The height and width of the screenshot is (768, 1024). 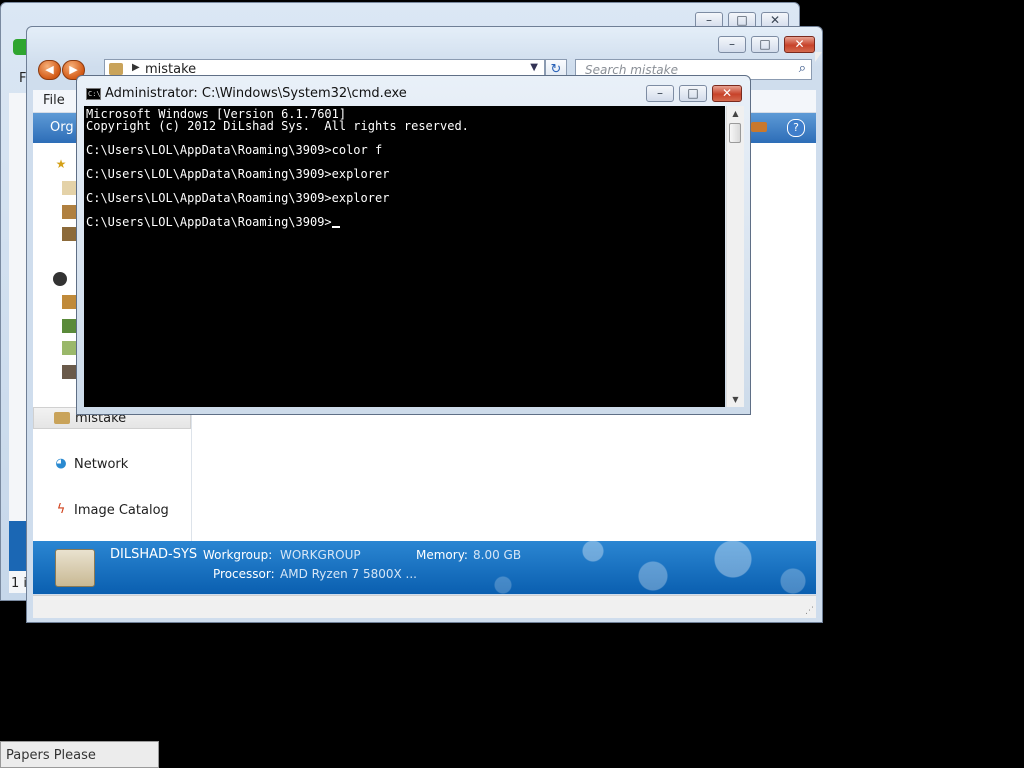 What do you see at coordinates (799, 44) in the screenshot?
I see `close-button: ✕` at bounding box center [799, 44].